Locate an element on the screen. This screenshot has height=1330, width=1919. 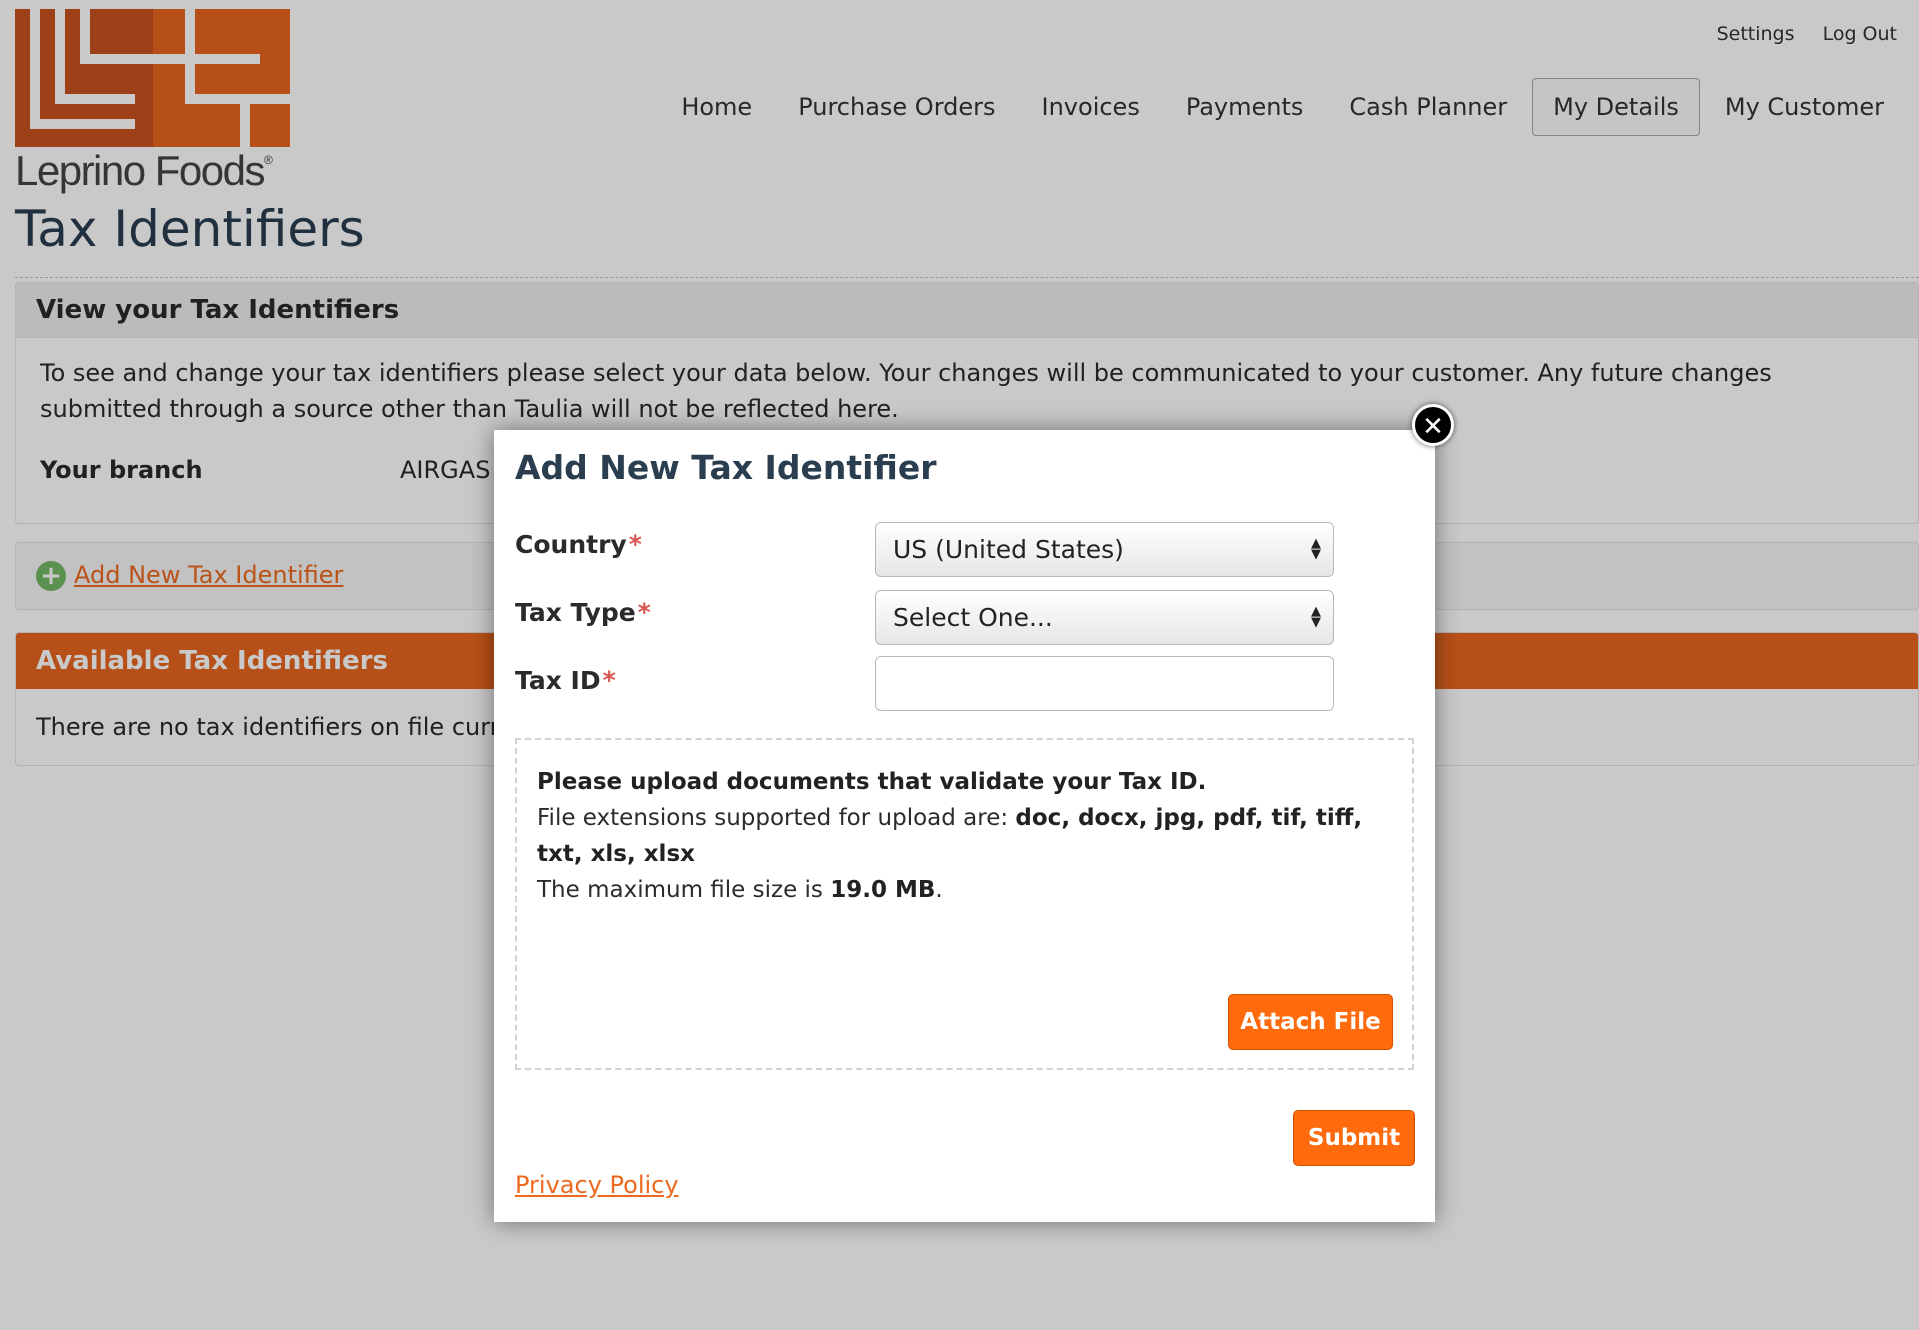
close-icon: ✕ is located at coordinates (1433, 425).